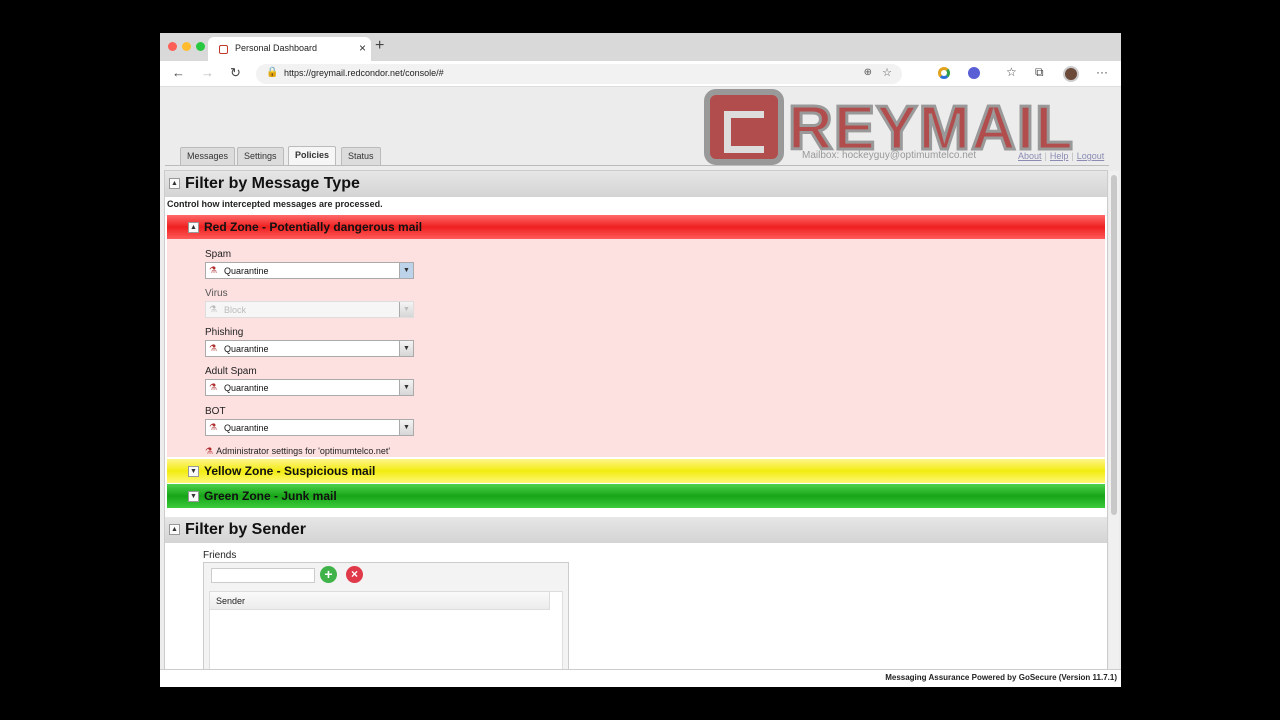 This screenshot has height=720, width=1280. Describe the element at coordinates (636, 227) in the screenshot. I see `red-zone-header: ▲ Red Zone - Potentially dangerous mail` at that location.